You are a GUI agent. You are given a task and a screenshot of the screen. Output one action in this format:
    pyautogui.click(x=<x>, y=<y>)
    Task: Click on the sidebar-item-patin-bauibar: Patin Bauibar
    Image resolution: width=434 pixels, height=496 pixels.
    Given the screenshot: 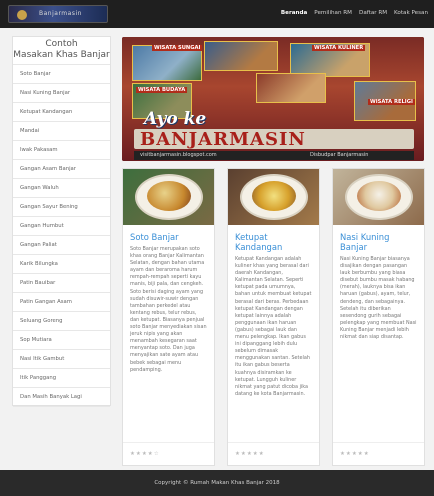 What is the action you would take?
    pyautogui.click(x=61, y=283)
    